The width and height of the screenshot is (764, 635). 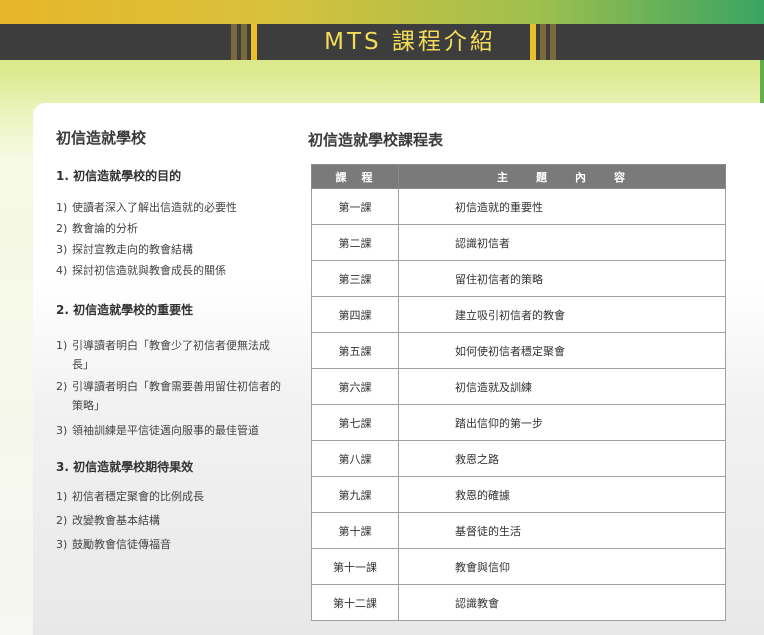 I want to click on lesson-cell: 第十課, so click(x=355, y=530).